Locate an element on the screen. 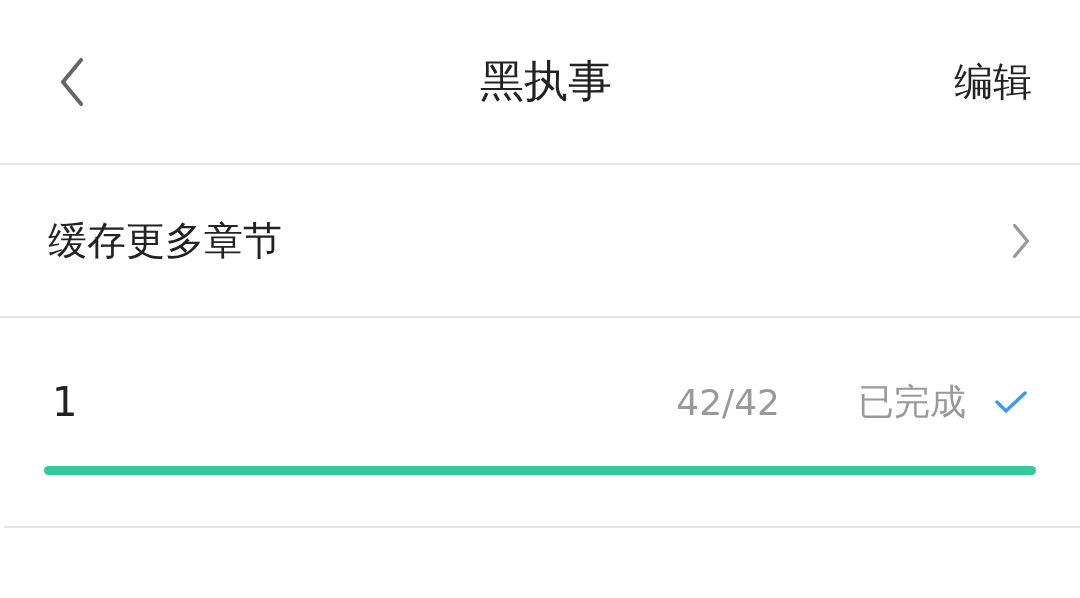  page-title: 黑执事 is located at coordinates (546, 81).